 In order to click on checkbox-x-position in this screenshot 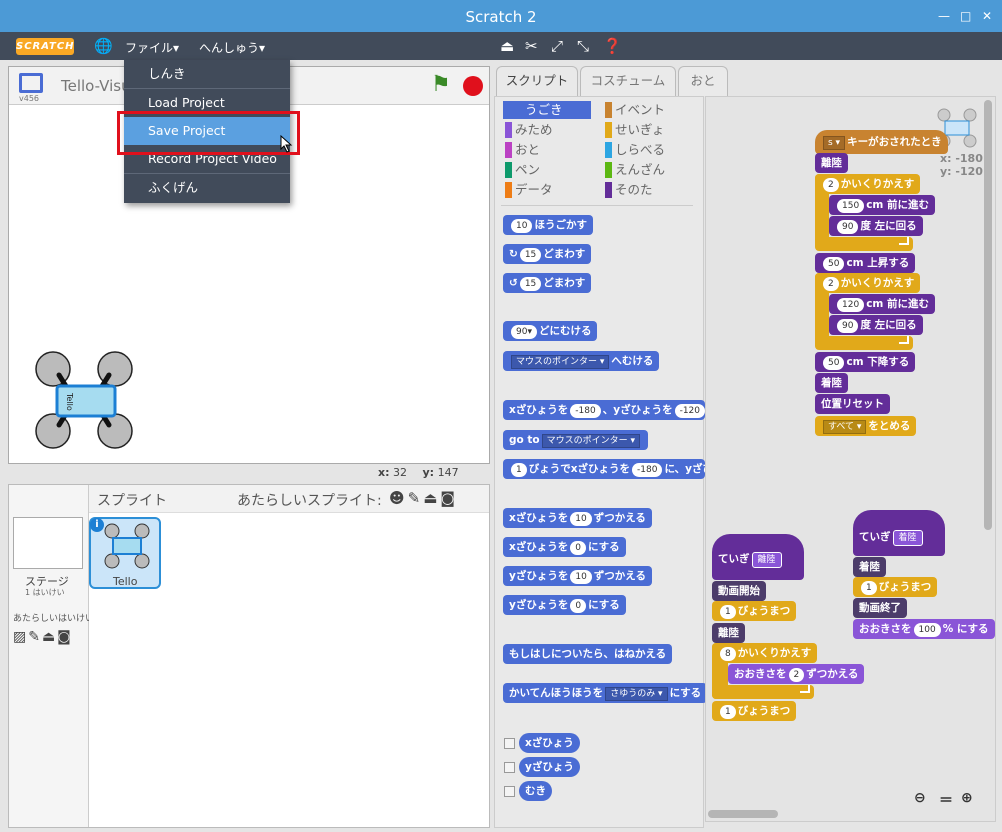, I will do `click(509, 743)`.